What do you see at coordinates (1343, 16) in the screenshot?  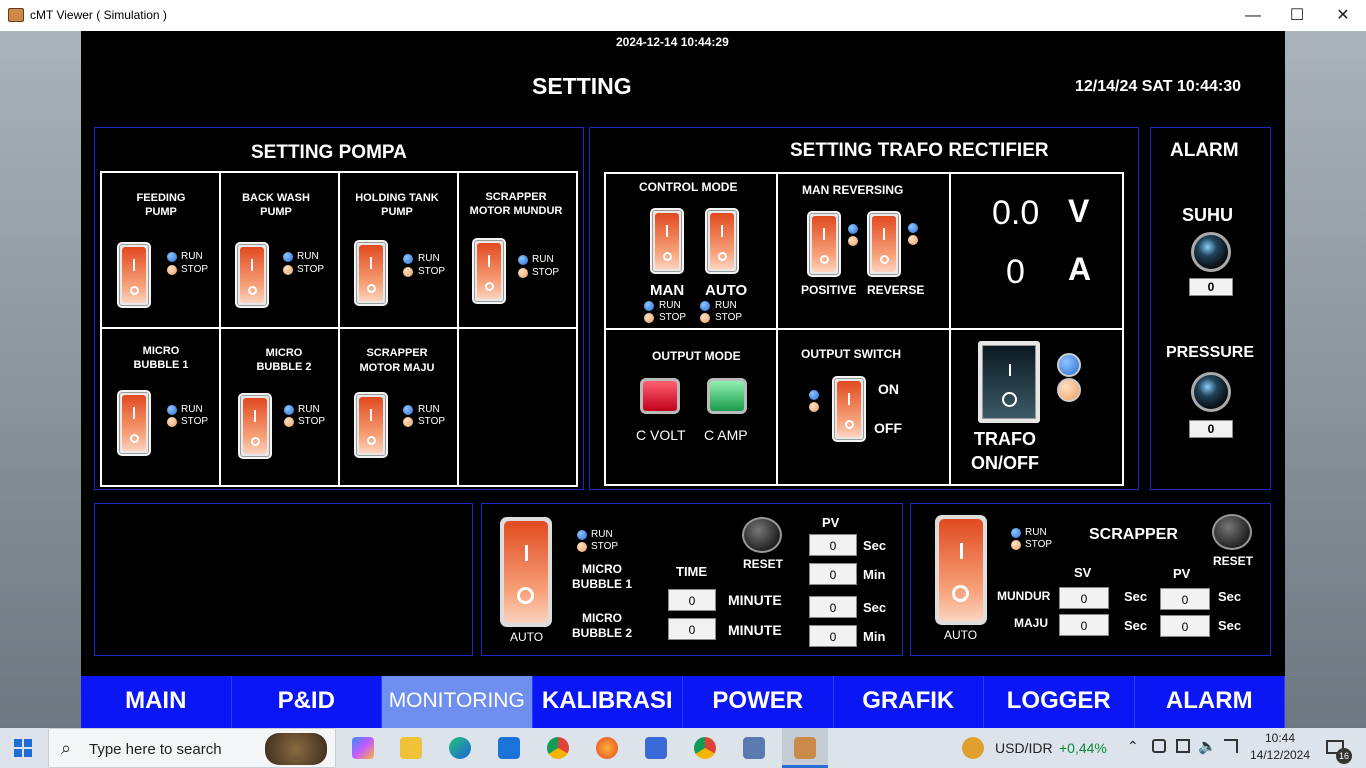 I see `close-button: ✕` at bounding box center [1343, 16].